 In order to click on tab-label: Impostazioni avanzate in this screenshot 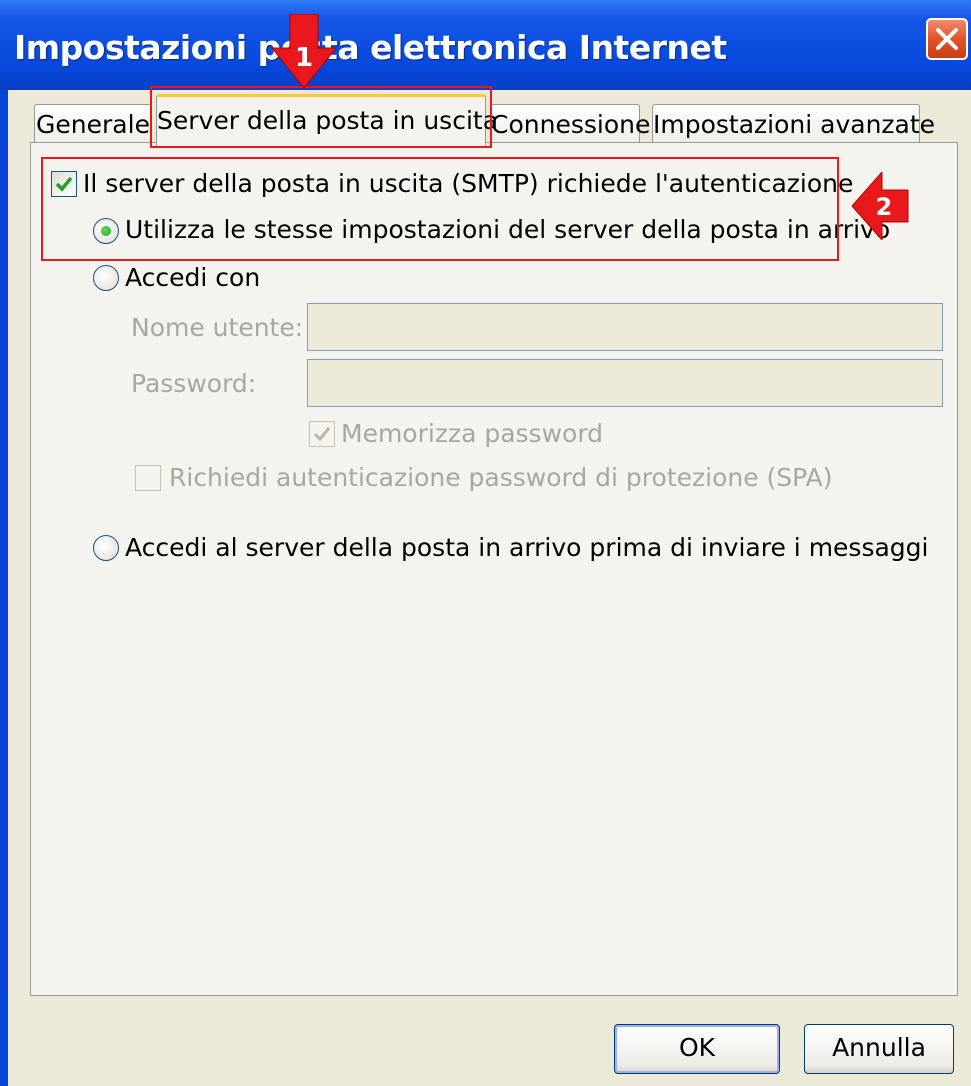, I will do `click(794, 124)`.